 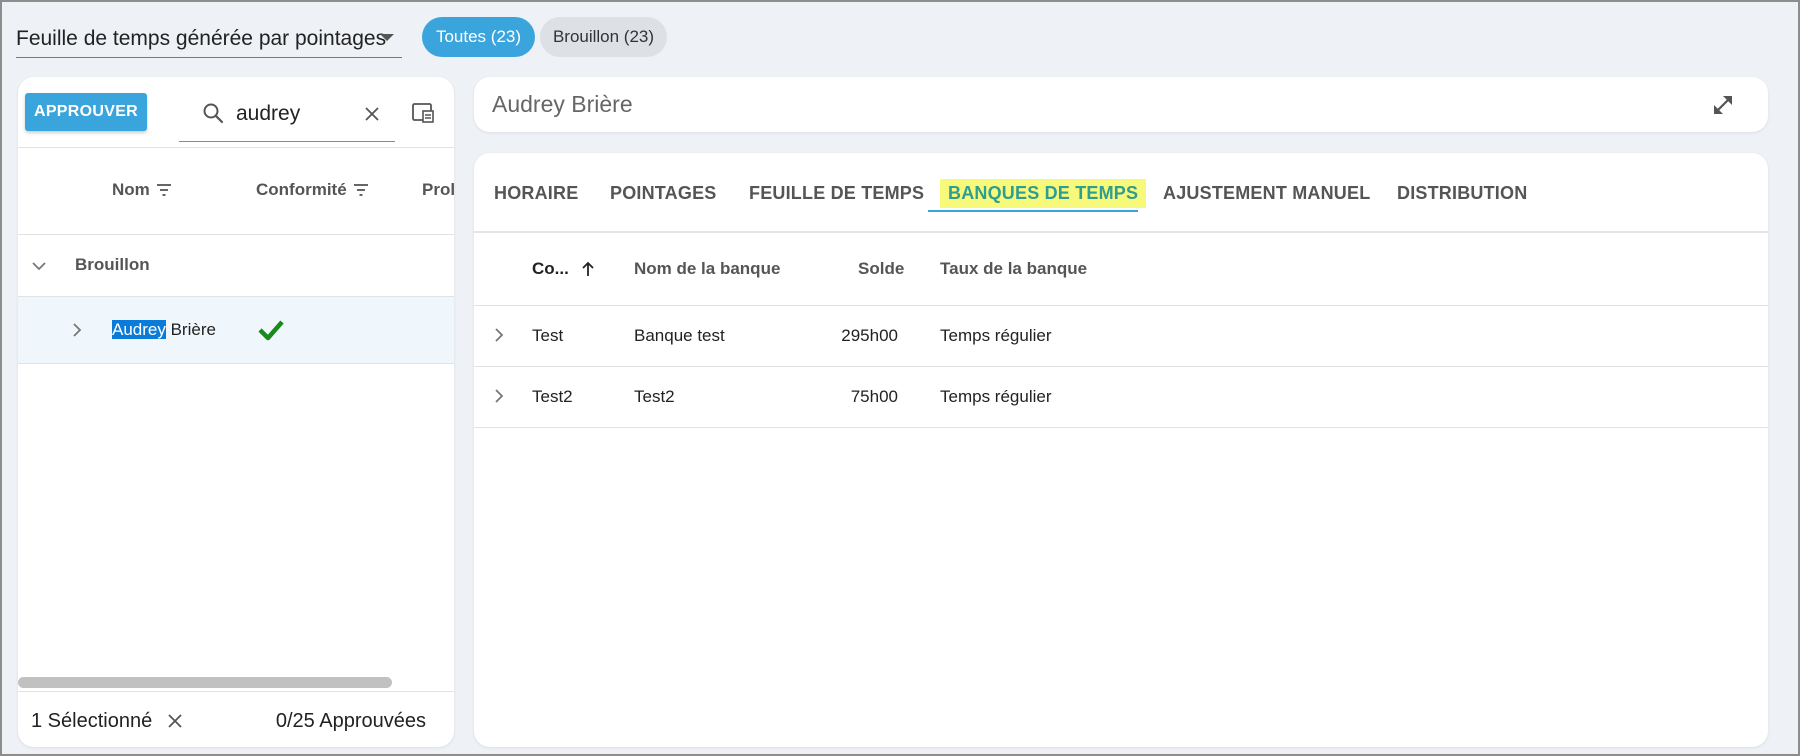 What do you see at coordinates (39, 266) in the screenshot?
I see `chevron-down-icon` at bounding box center [39, 266].